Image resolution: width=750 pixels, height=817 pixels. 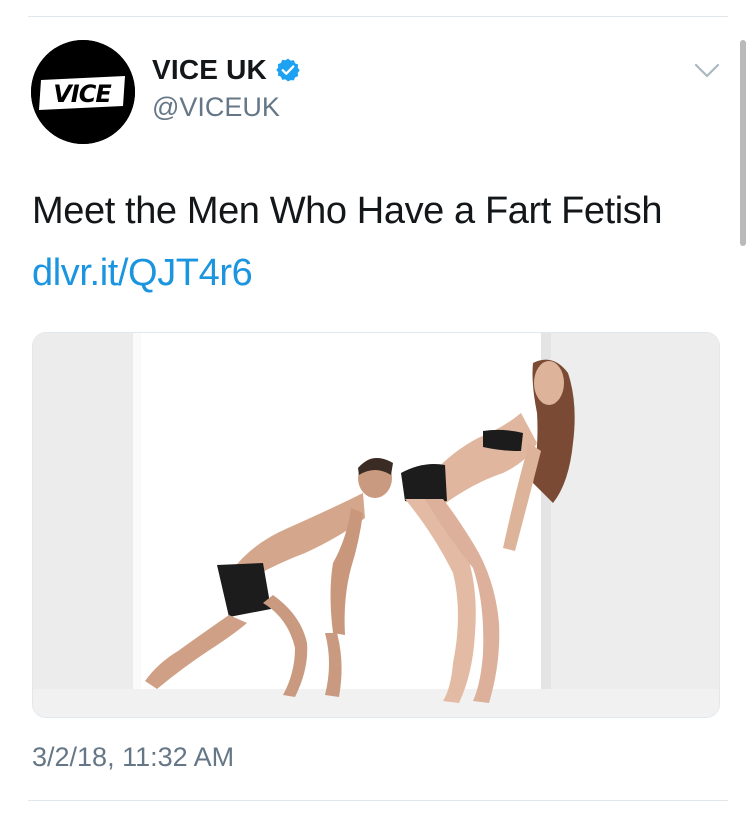 I want to click on svg-text: VICE, so click(x=82, y=94).